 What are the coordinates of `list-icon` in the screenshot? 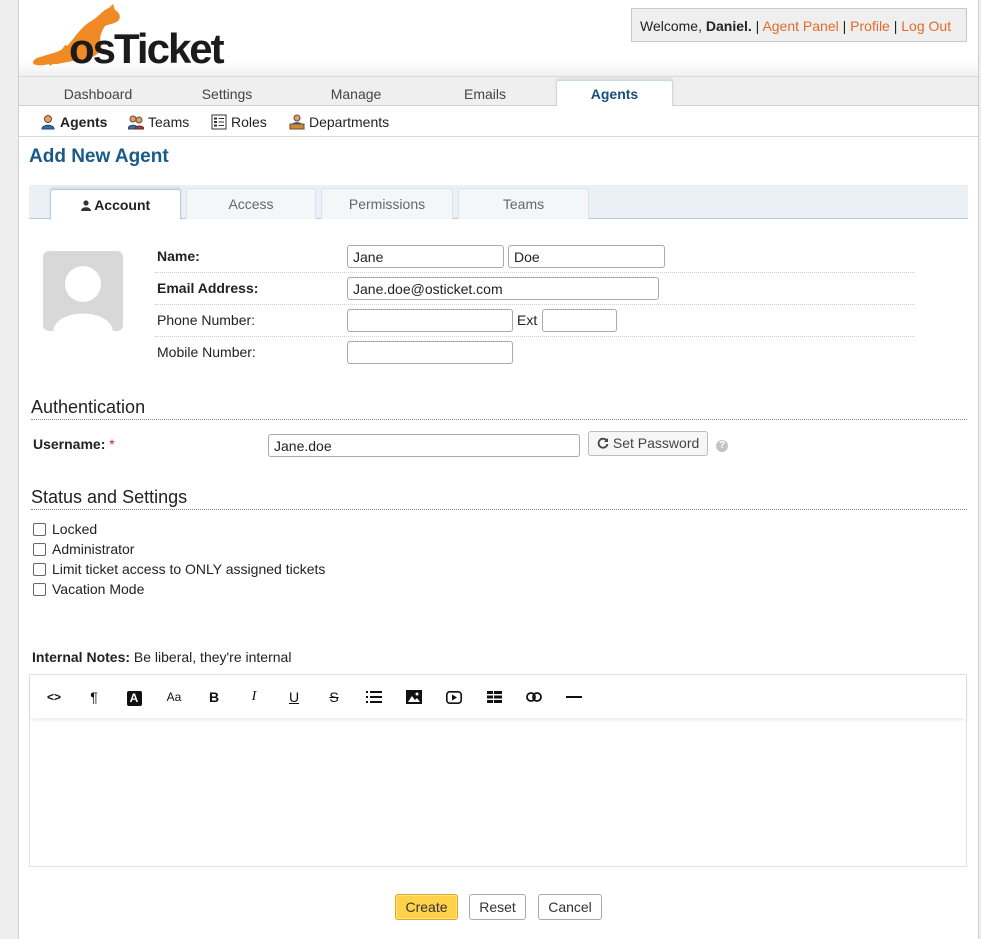 It's located at (374, 697).